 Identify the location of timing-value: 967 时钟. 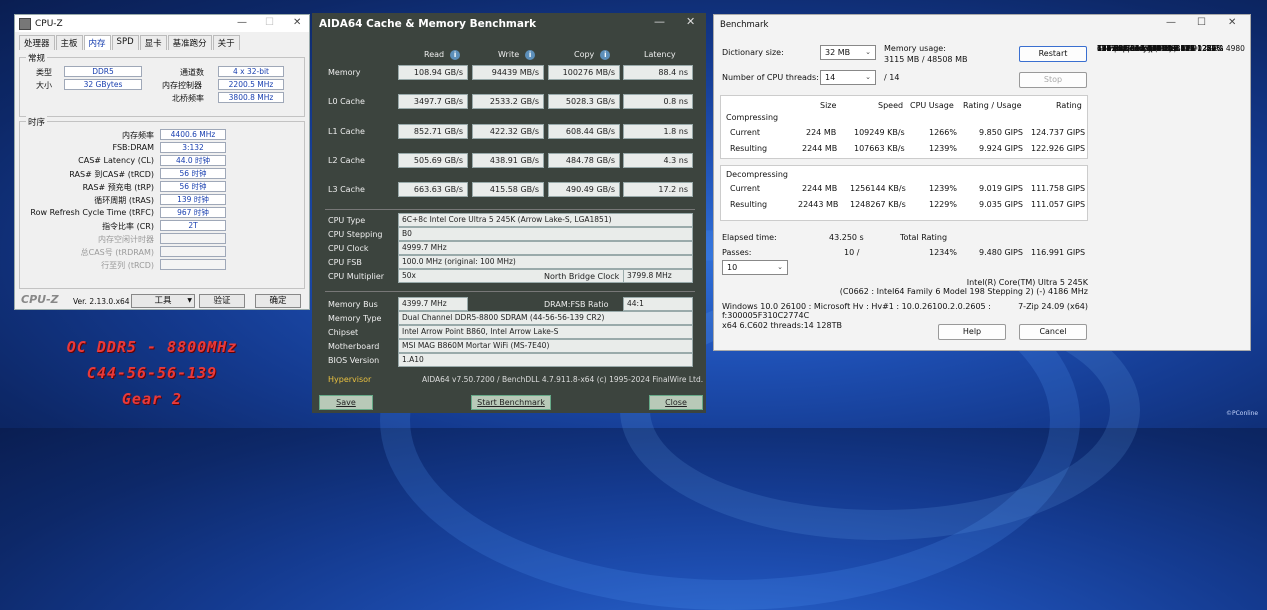
(193, 212).